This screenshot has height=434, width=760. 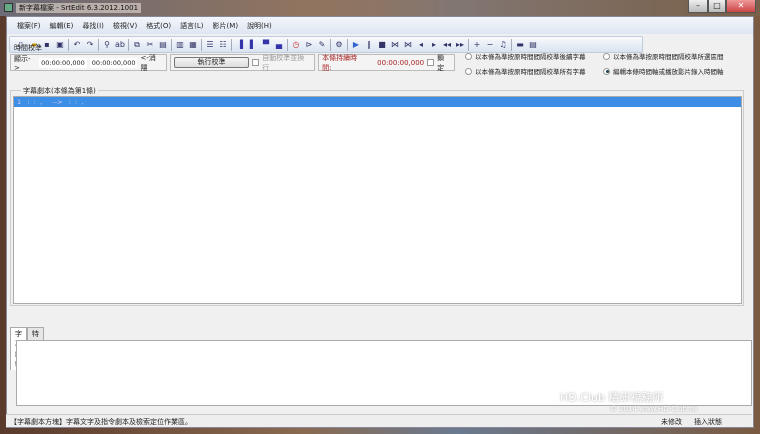 What do you see at coordinates (47, 45) in the screenshot?
I see `save-icon: ▪` at bounding box center [47, 45].